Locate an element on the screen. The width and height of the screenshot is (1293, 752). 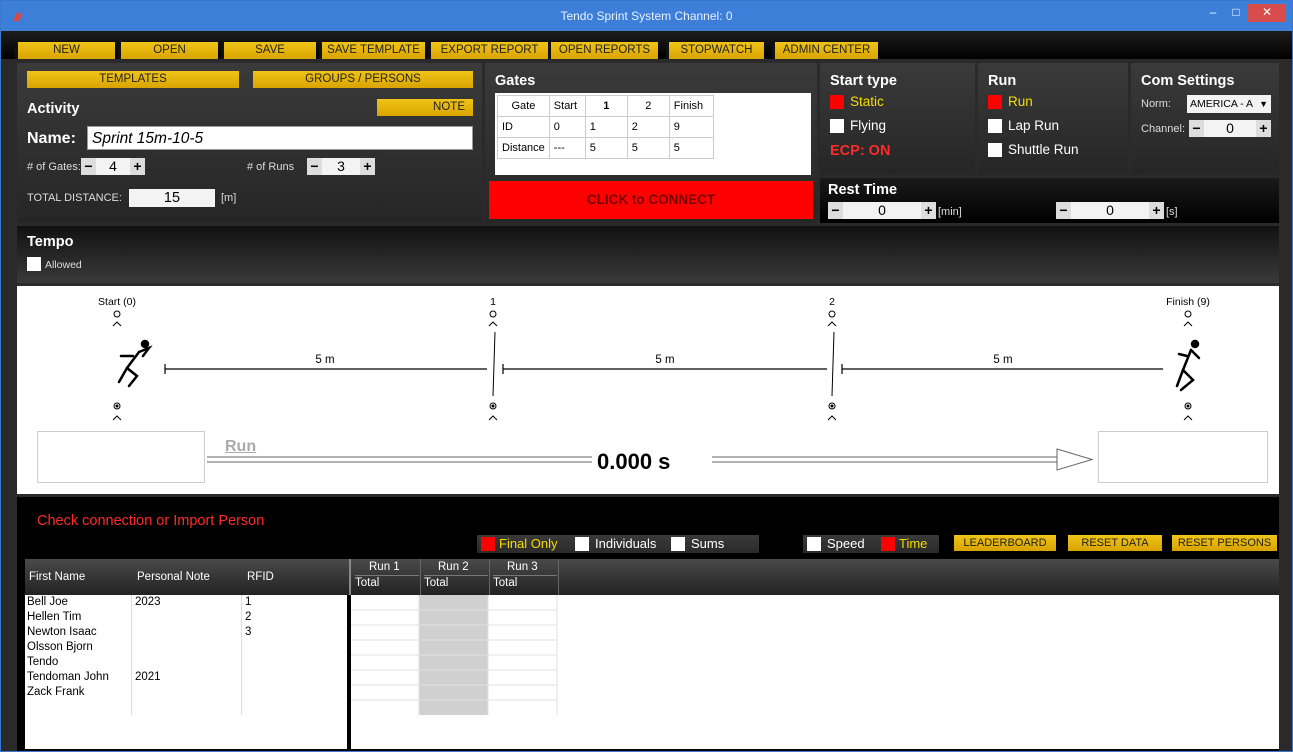
rest-seconds-value: 0 is located at coordinates (1110, 210).